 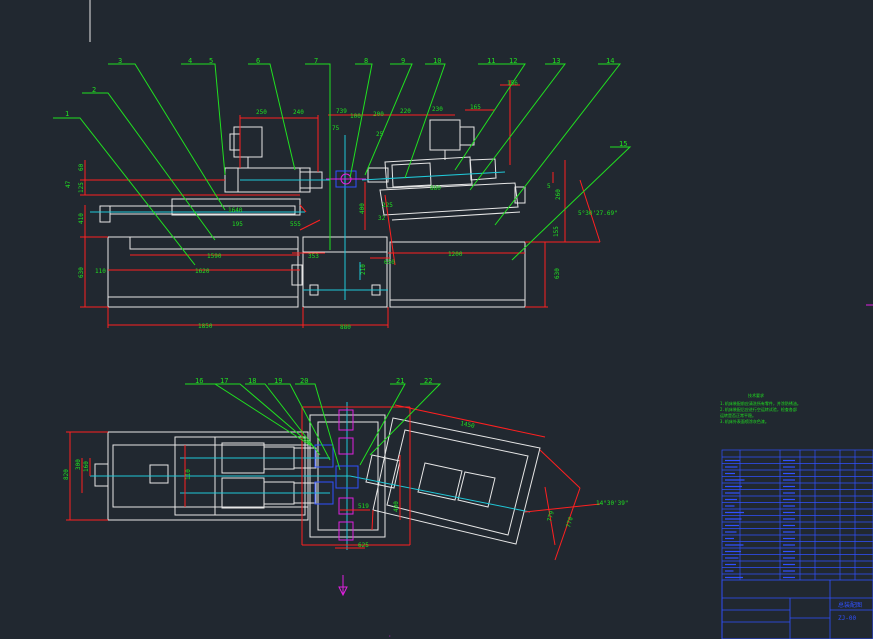 What do you see at coordinates (355, 116) in the screenshot?
I see `dim-100: 100` at bounding box center [355, 116].